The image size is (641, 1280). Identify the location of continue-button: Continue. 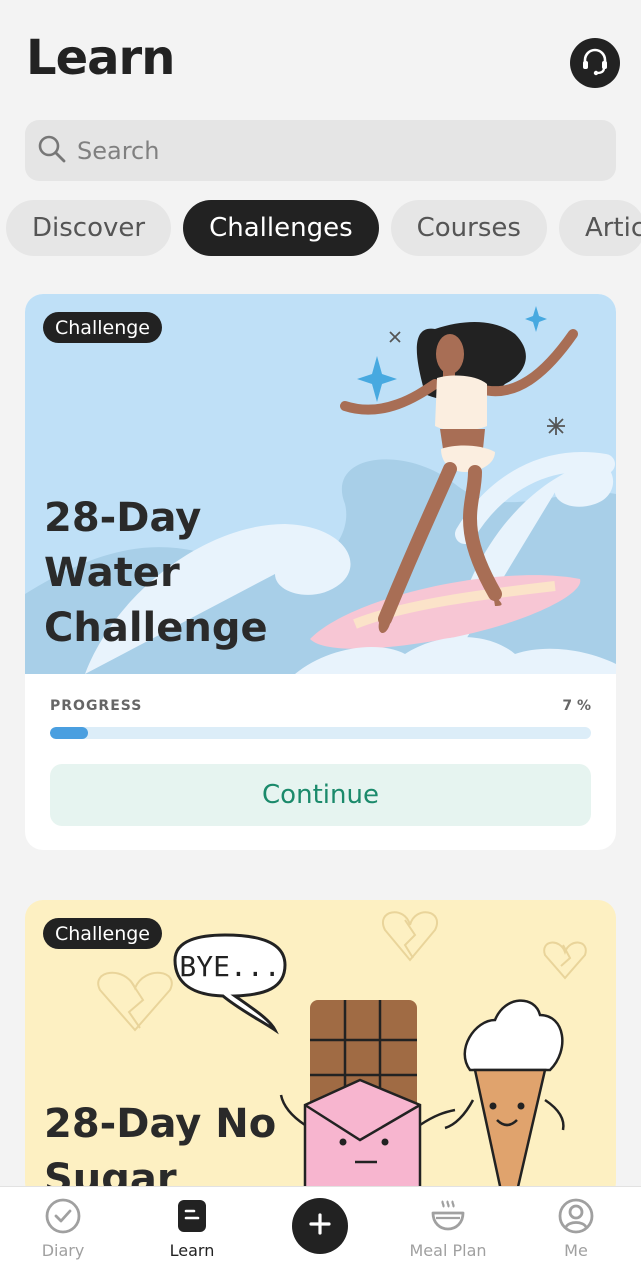
(320, 795).